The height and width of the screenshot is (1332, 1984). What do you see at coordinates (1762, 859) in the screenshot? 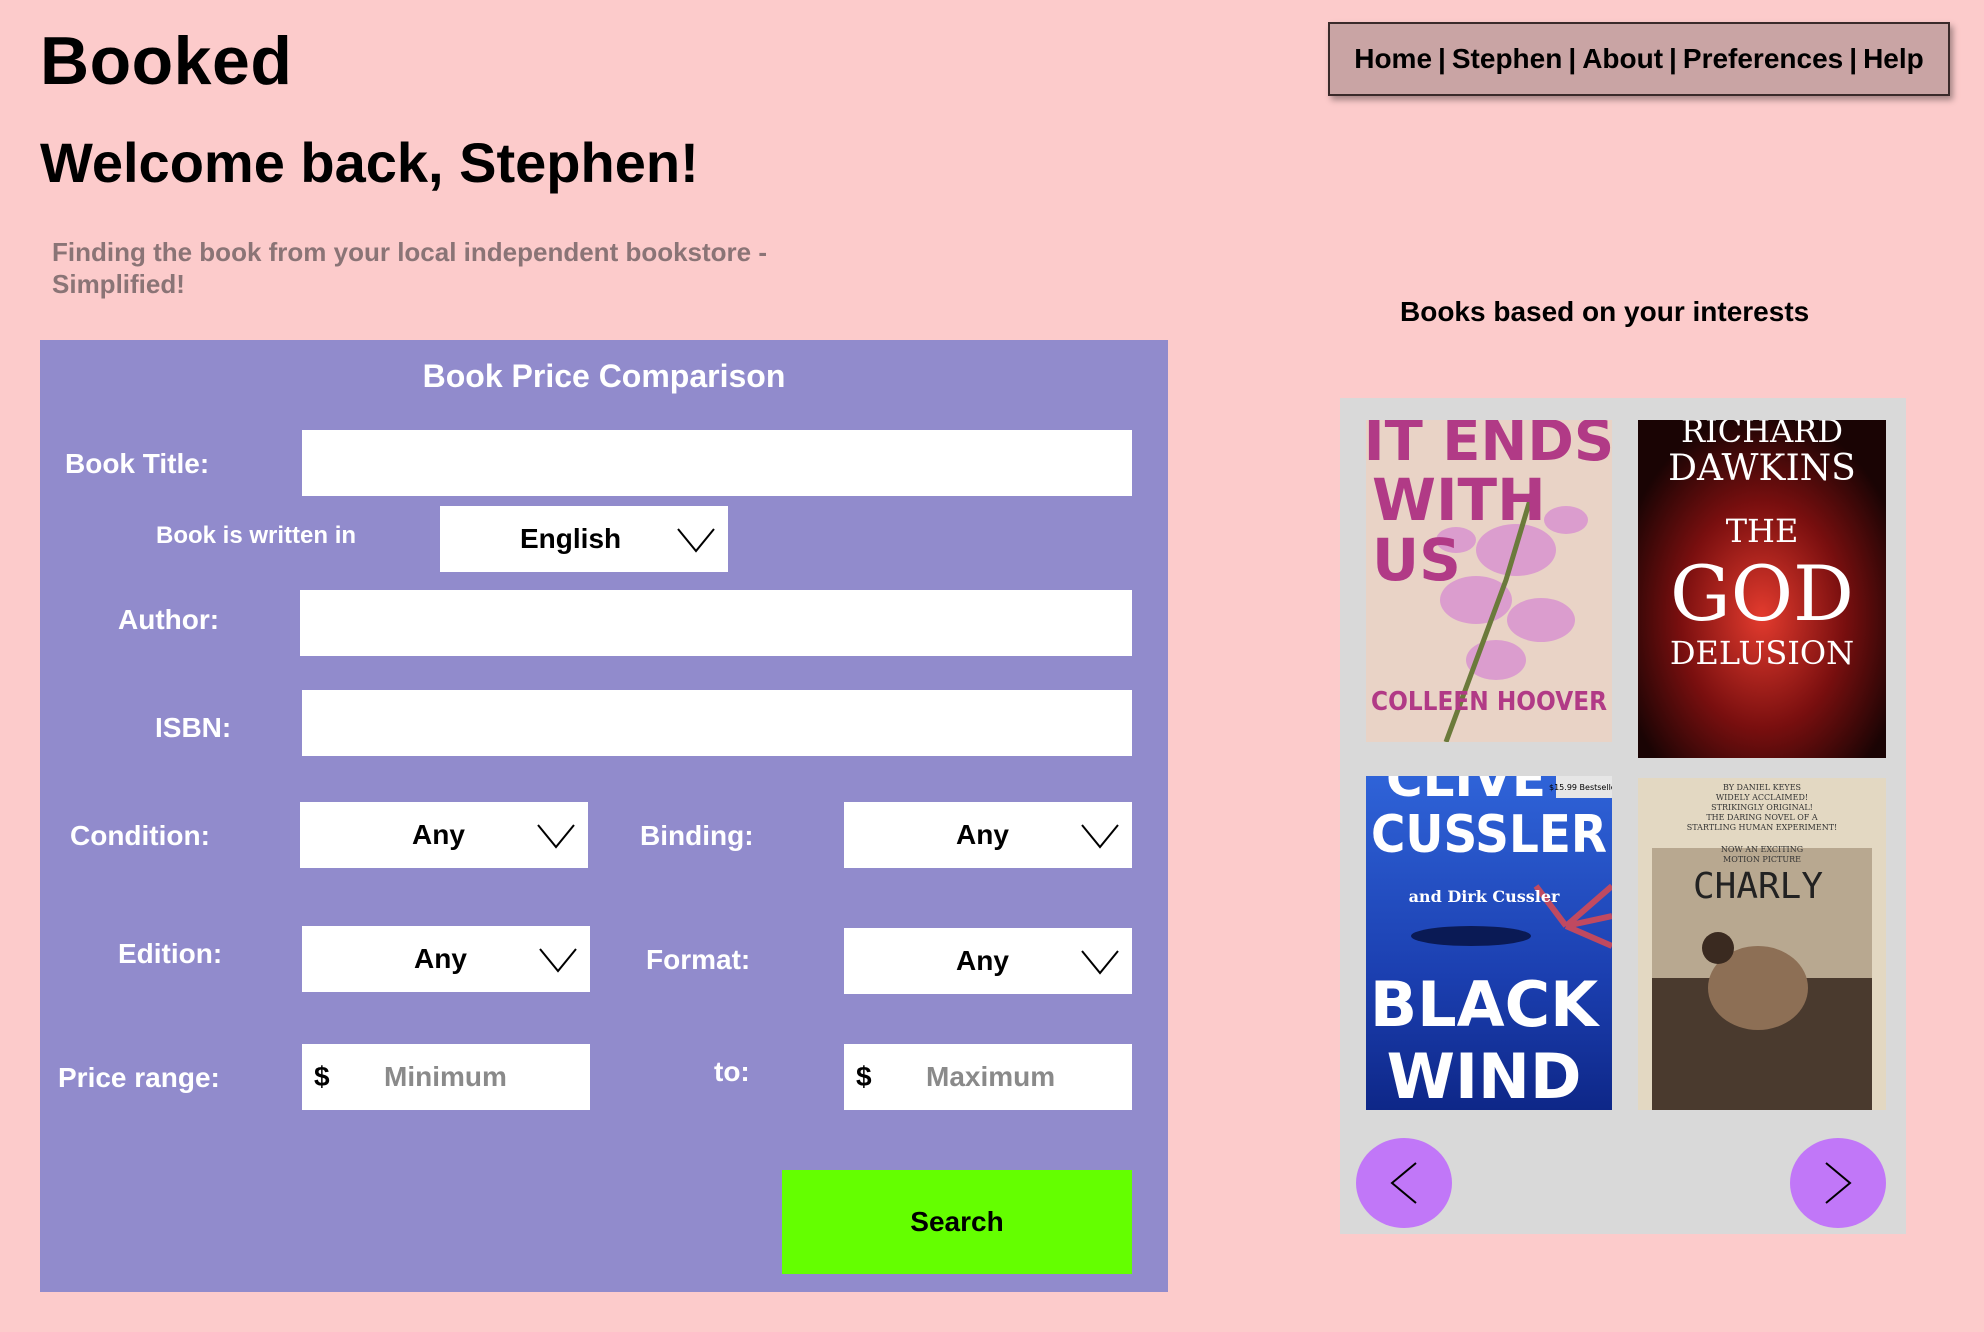
I see `cover-tagline-line: MOTION PICTURE` at bounding box center [1762, 859].